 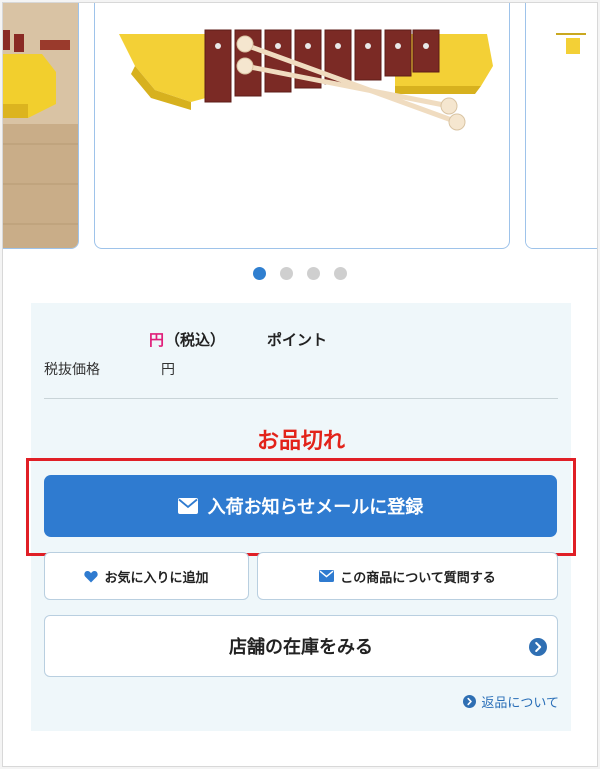 What do you see at coordinates (418, 578) in the screenshot?
I see `ask-about-product-label: この商品について質問する` at bounding box center [418, 578].